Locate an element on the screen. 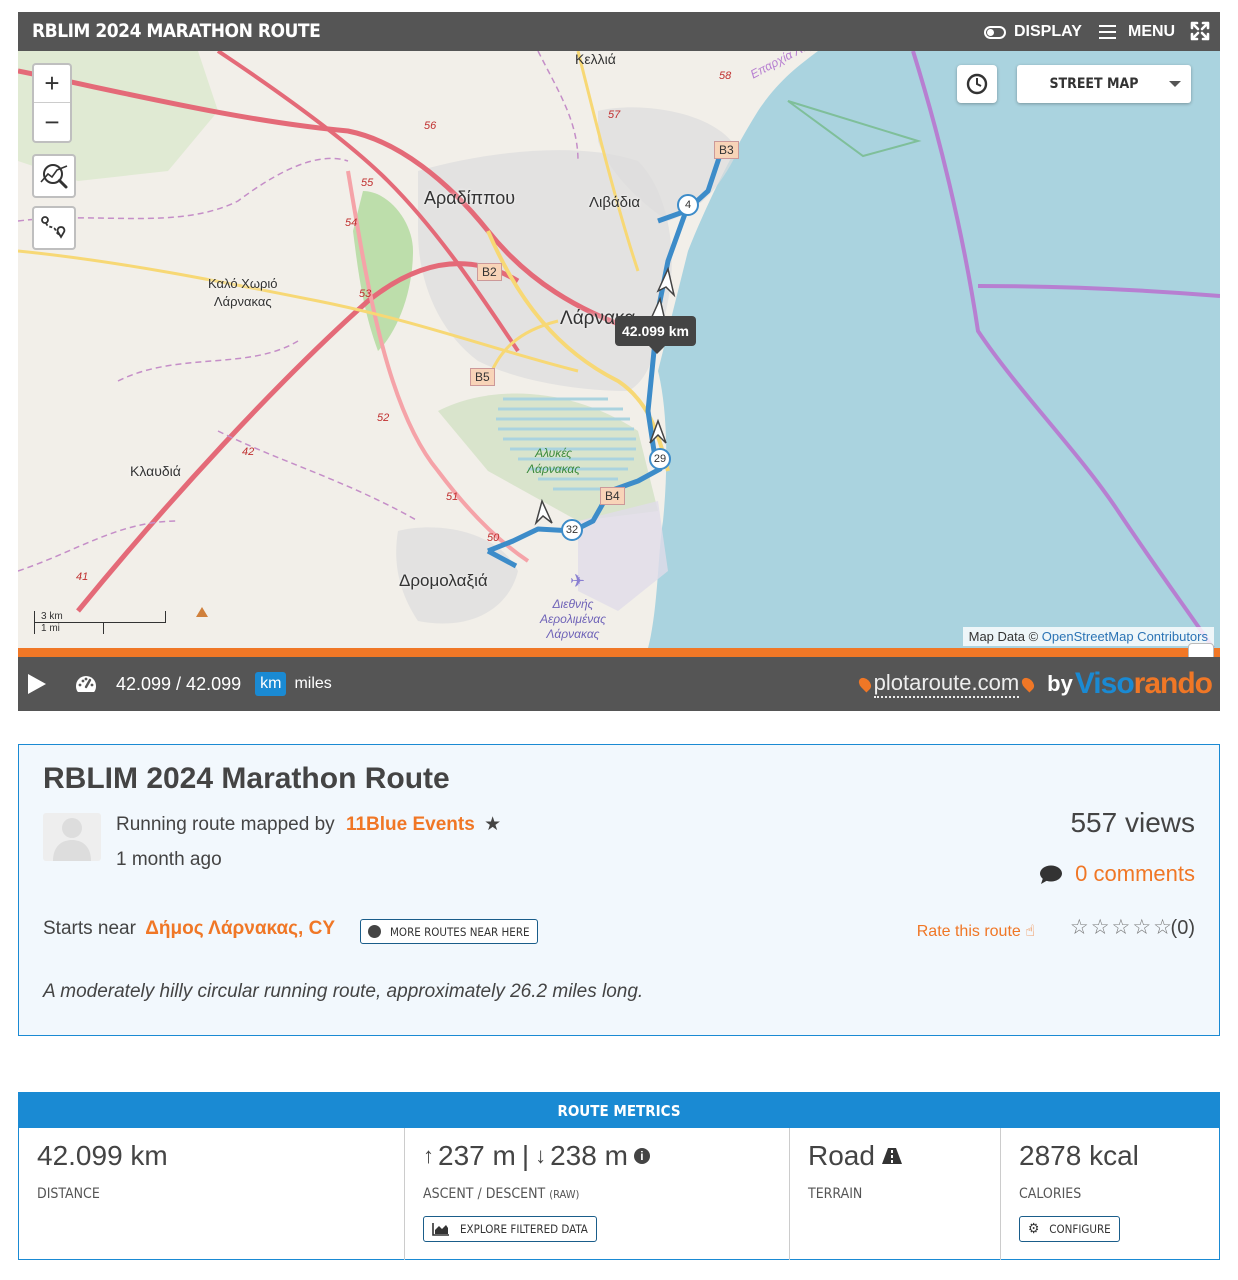  clock-icon is located at coordinates (977, 84).